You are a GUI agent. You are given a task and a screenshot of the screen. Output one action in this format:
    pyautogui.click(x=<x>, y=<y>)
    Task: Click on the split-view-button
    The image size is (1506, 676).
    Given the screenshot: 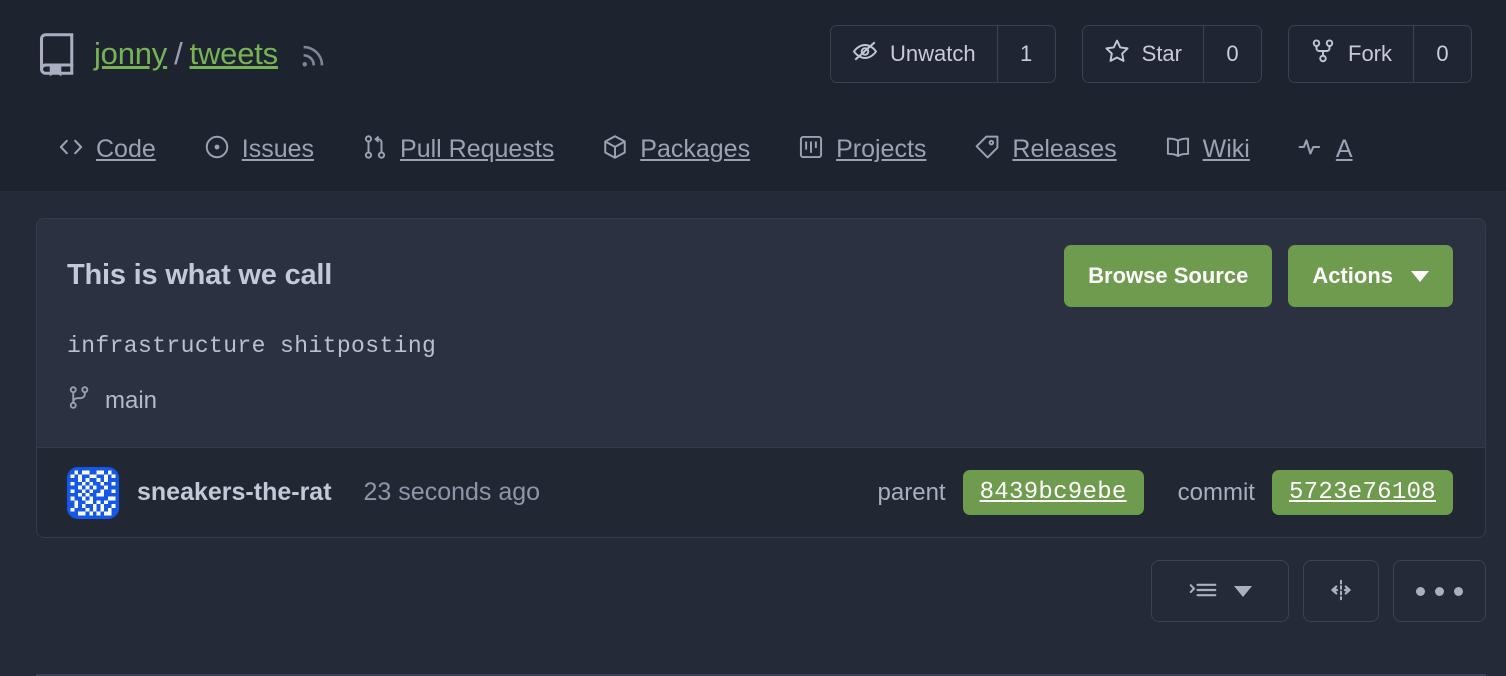 What is the action you would take?
    pyautogui.click(x=1341, y=591)
    